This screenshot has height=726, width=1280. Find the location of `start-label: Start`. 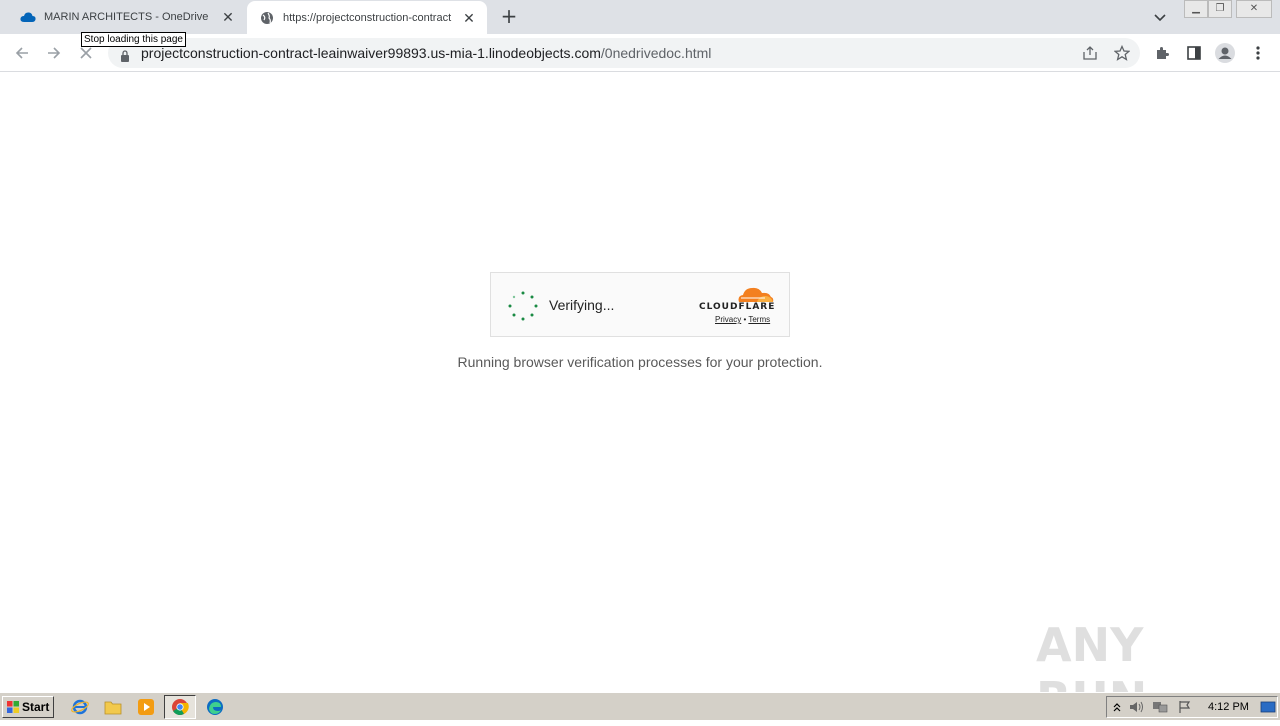

start-label: Start is located at coordinates (36, 707).